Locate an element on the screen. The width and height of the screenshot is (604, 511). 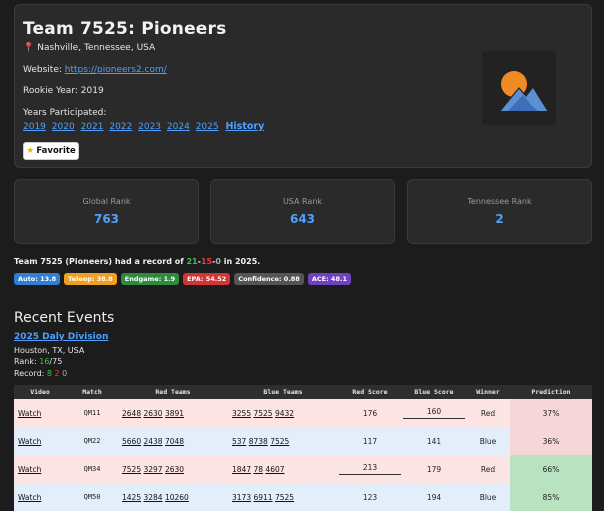
endgame-badge: Endgame: 1.9 is located at coordinates (150, 279).